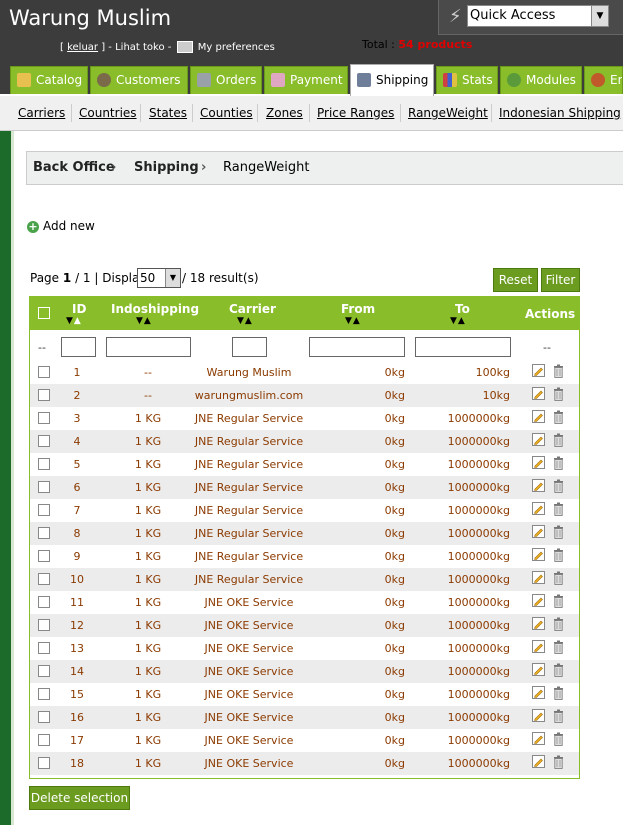 This screenshot has width=623, height=825. What do you see at coordinates (44, 313) in the screenshot?
I see `select-all-checkbox` at bounding box center [44, 313].